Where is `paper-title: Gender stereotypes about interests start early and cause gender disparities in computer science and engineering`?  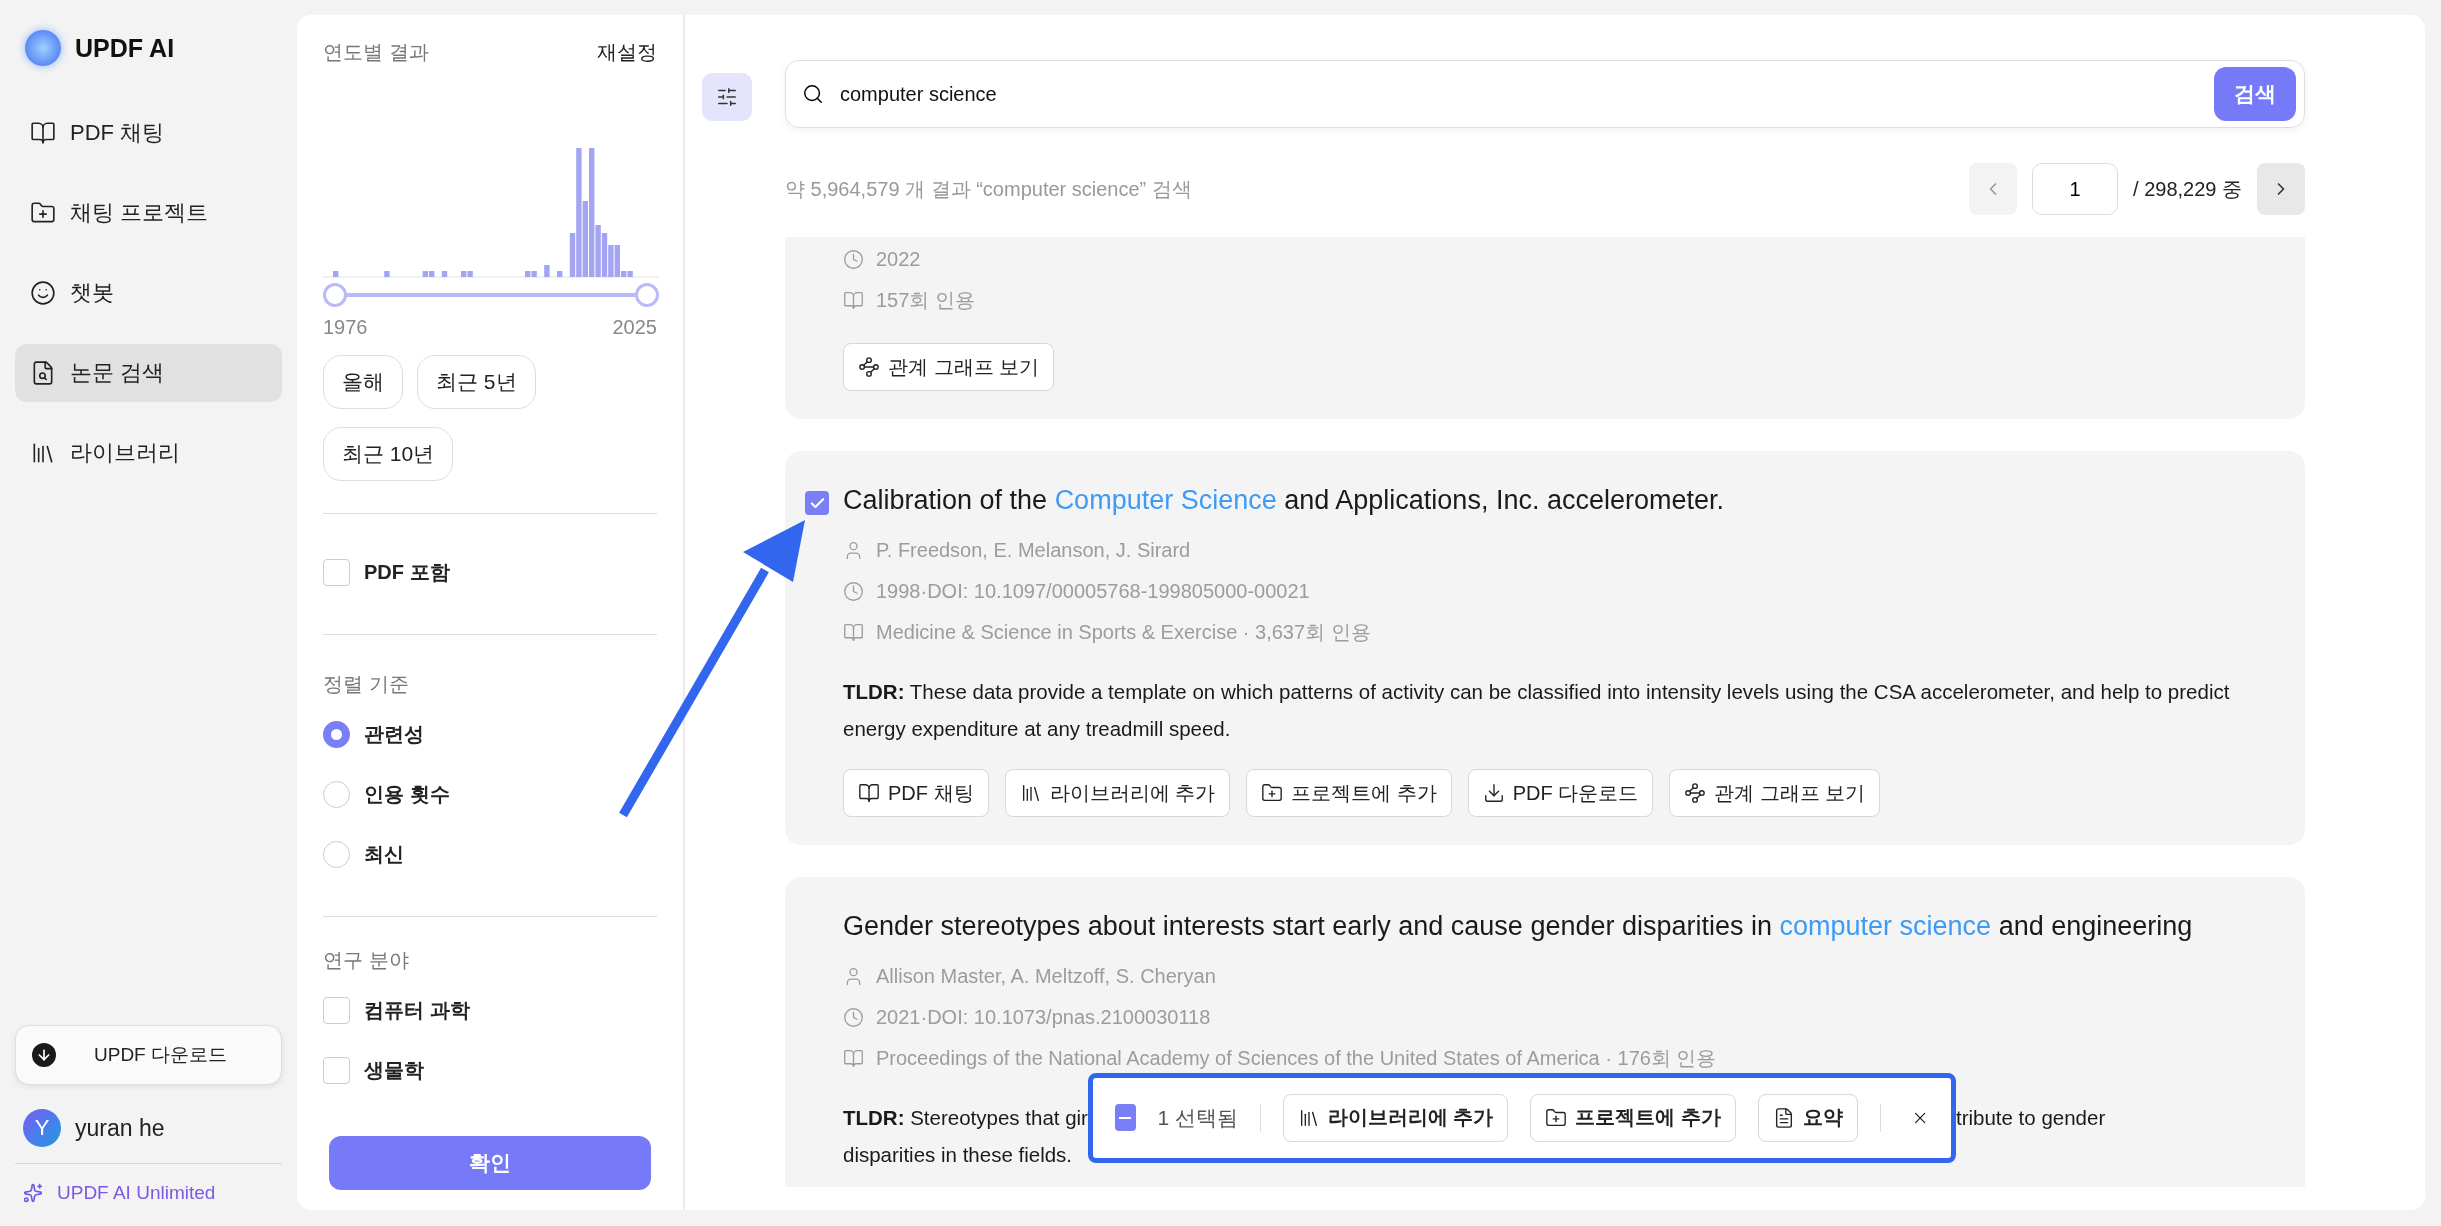
paper-title: Gender stereotypes about interests start early and cause gender disparities in computer science and engineering is located at coordinates (1564, 926).